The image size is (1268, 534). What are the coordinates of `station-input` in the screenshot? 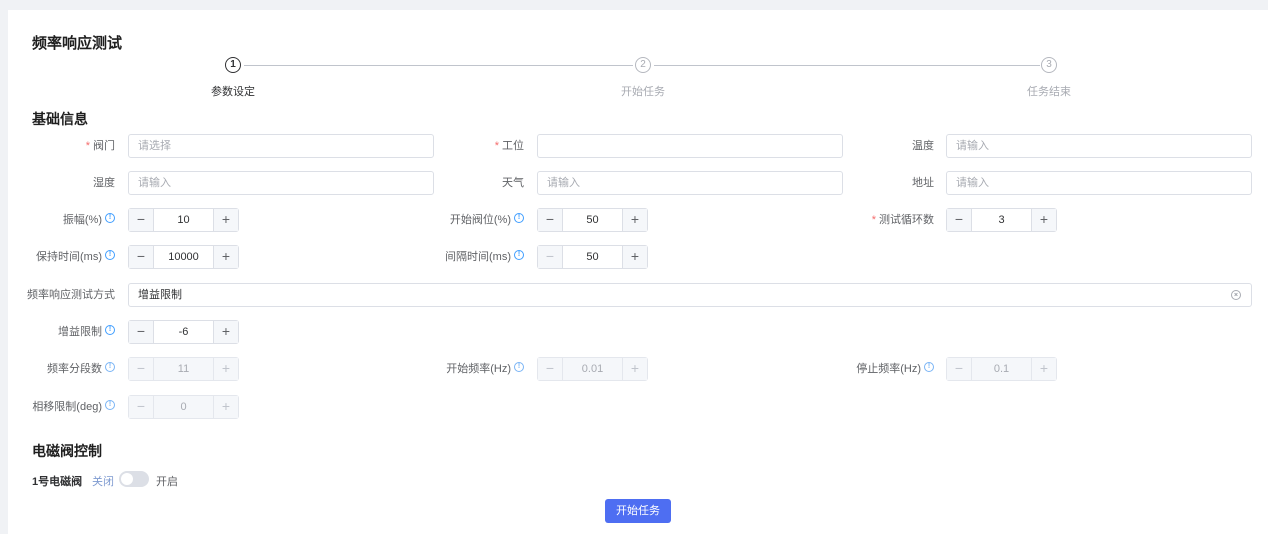 It's located at (690, 146).